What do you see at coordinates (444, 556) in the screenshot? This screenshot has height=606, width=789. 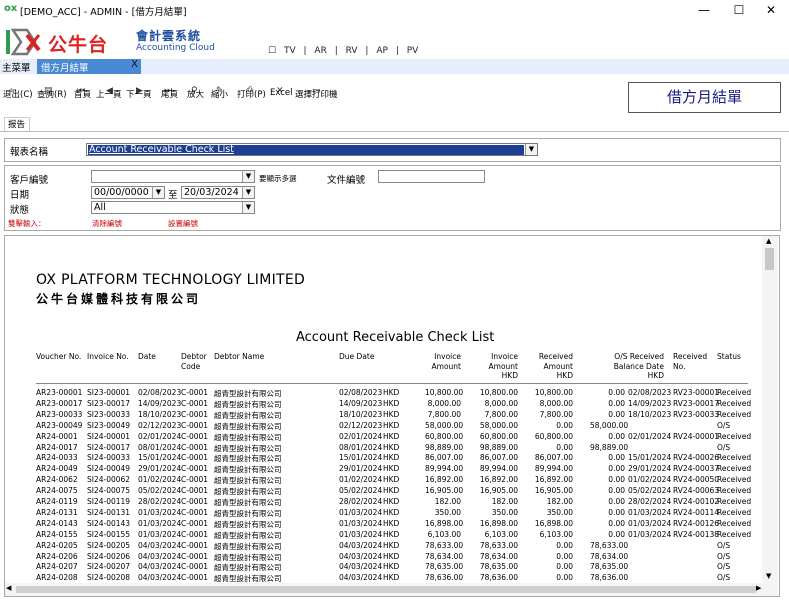 I see `cell-invoice-amount: 78,634.00` at bounding box center [444, 556].